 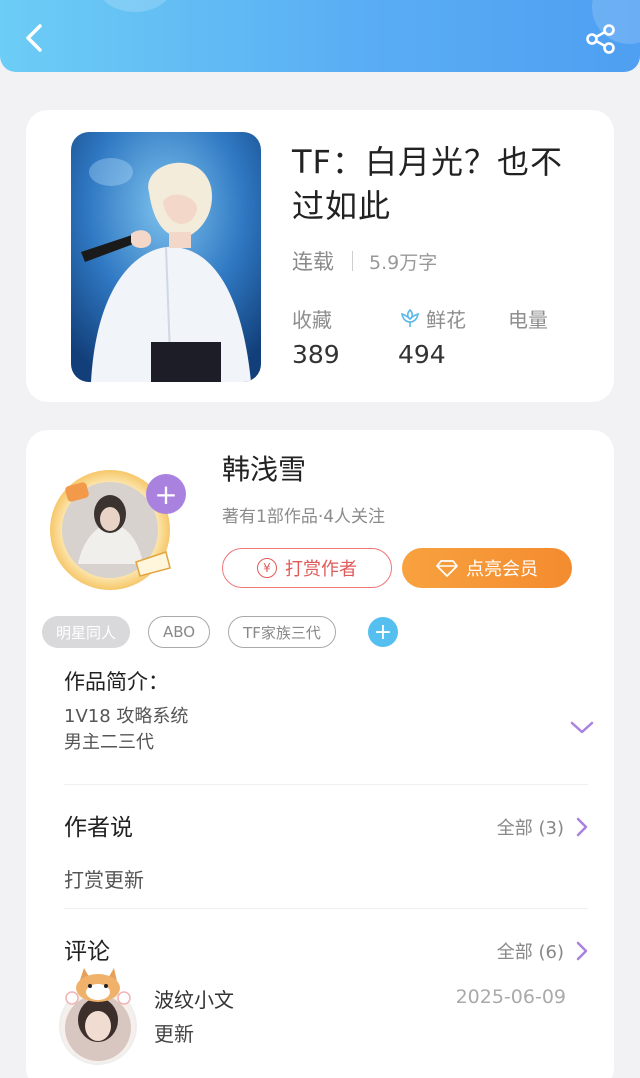 I want to click on more-label: 全部 (6), so click(x=530, y=952).